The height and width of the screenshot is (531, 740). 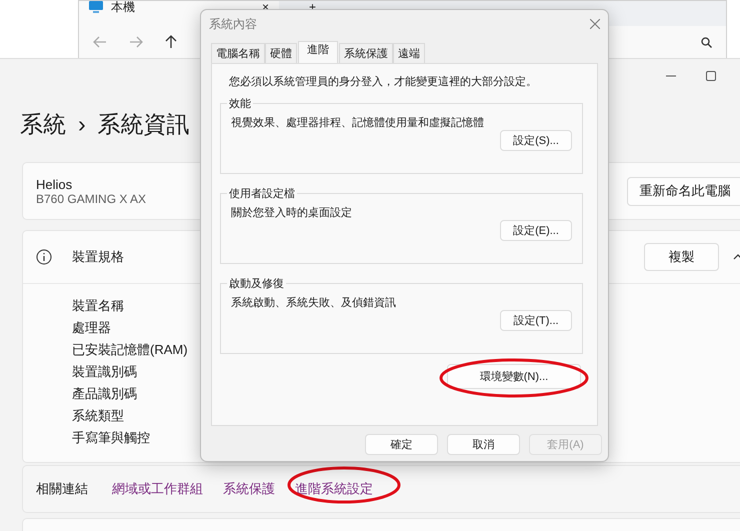 What do you see at coordinates (130, 350) in the screenshot?
I see `spec-label: 已安裝記憶體(RAM)` at bounding box center [130, 350].